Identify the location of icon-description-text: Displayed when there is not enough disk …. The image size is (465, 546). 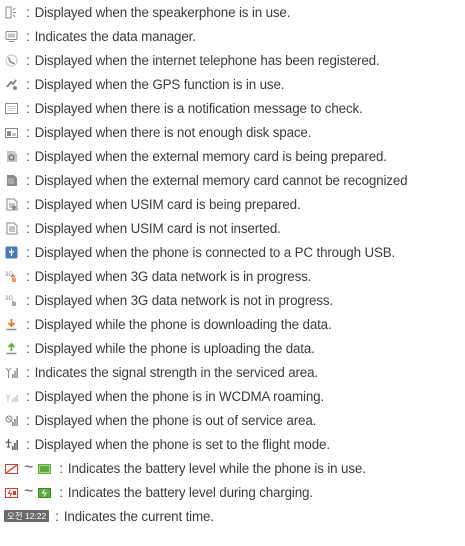
(173, 132).